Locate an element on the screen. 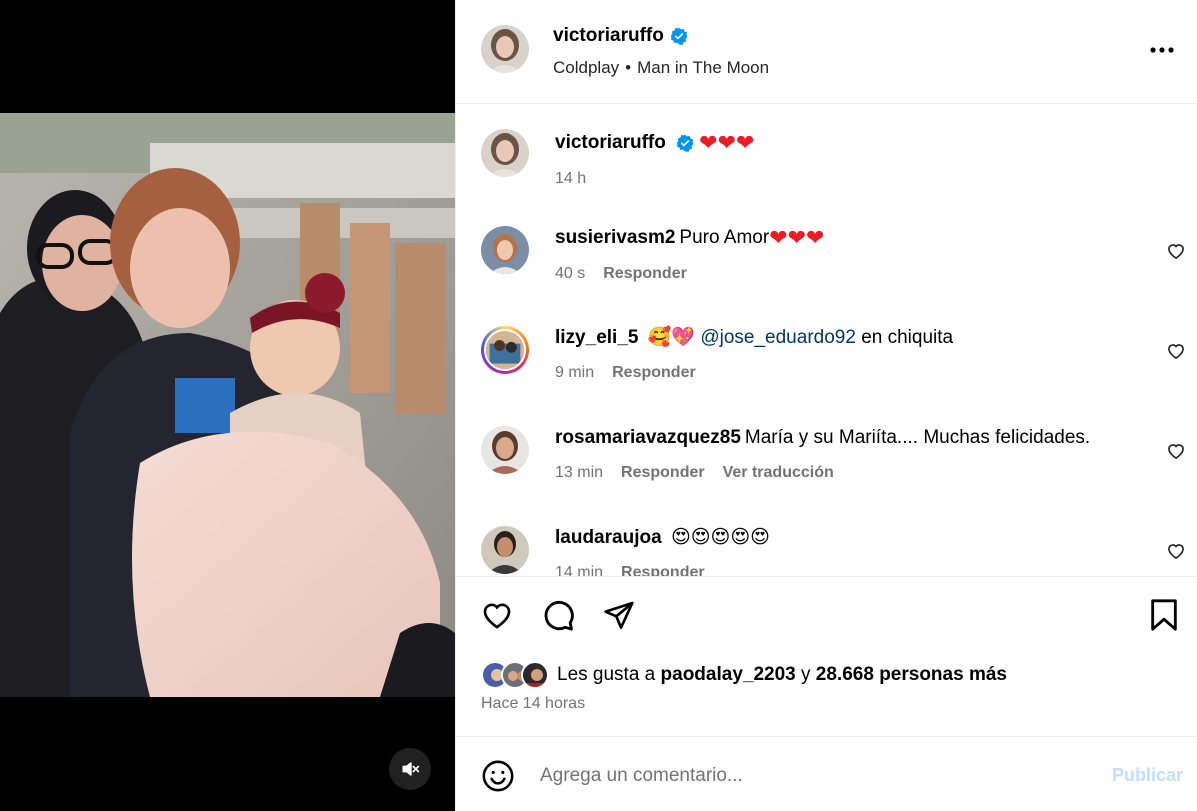 The height and width of the screenshot is (811, 1197). comment-time: 14 min is located at coordinates (579, 570).